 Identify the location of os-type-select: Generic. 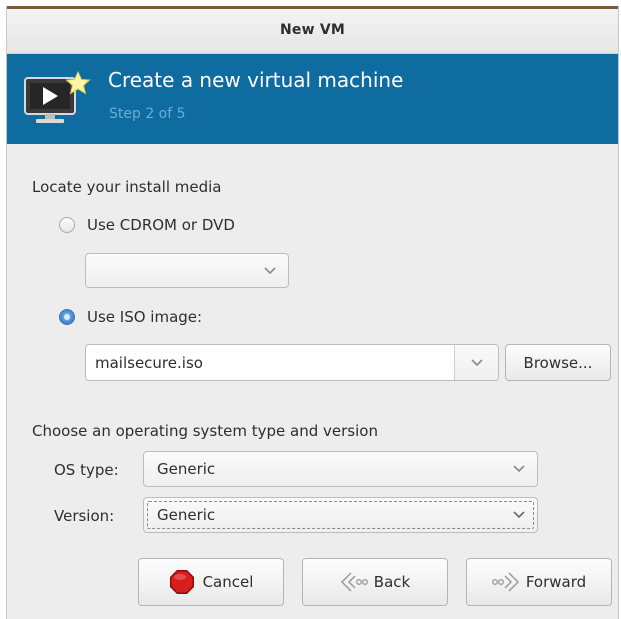
(340, 469).